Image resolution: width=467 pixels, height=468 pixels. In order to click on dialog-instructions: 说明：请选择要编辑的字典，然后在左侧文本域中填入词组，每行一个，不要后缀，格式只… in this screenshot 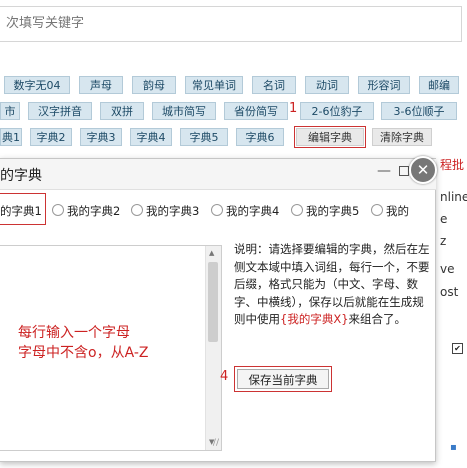, I will do `click(332, 285)`.